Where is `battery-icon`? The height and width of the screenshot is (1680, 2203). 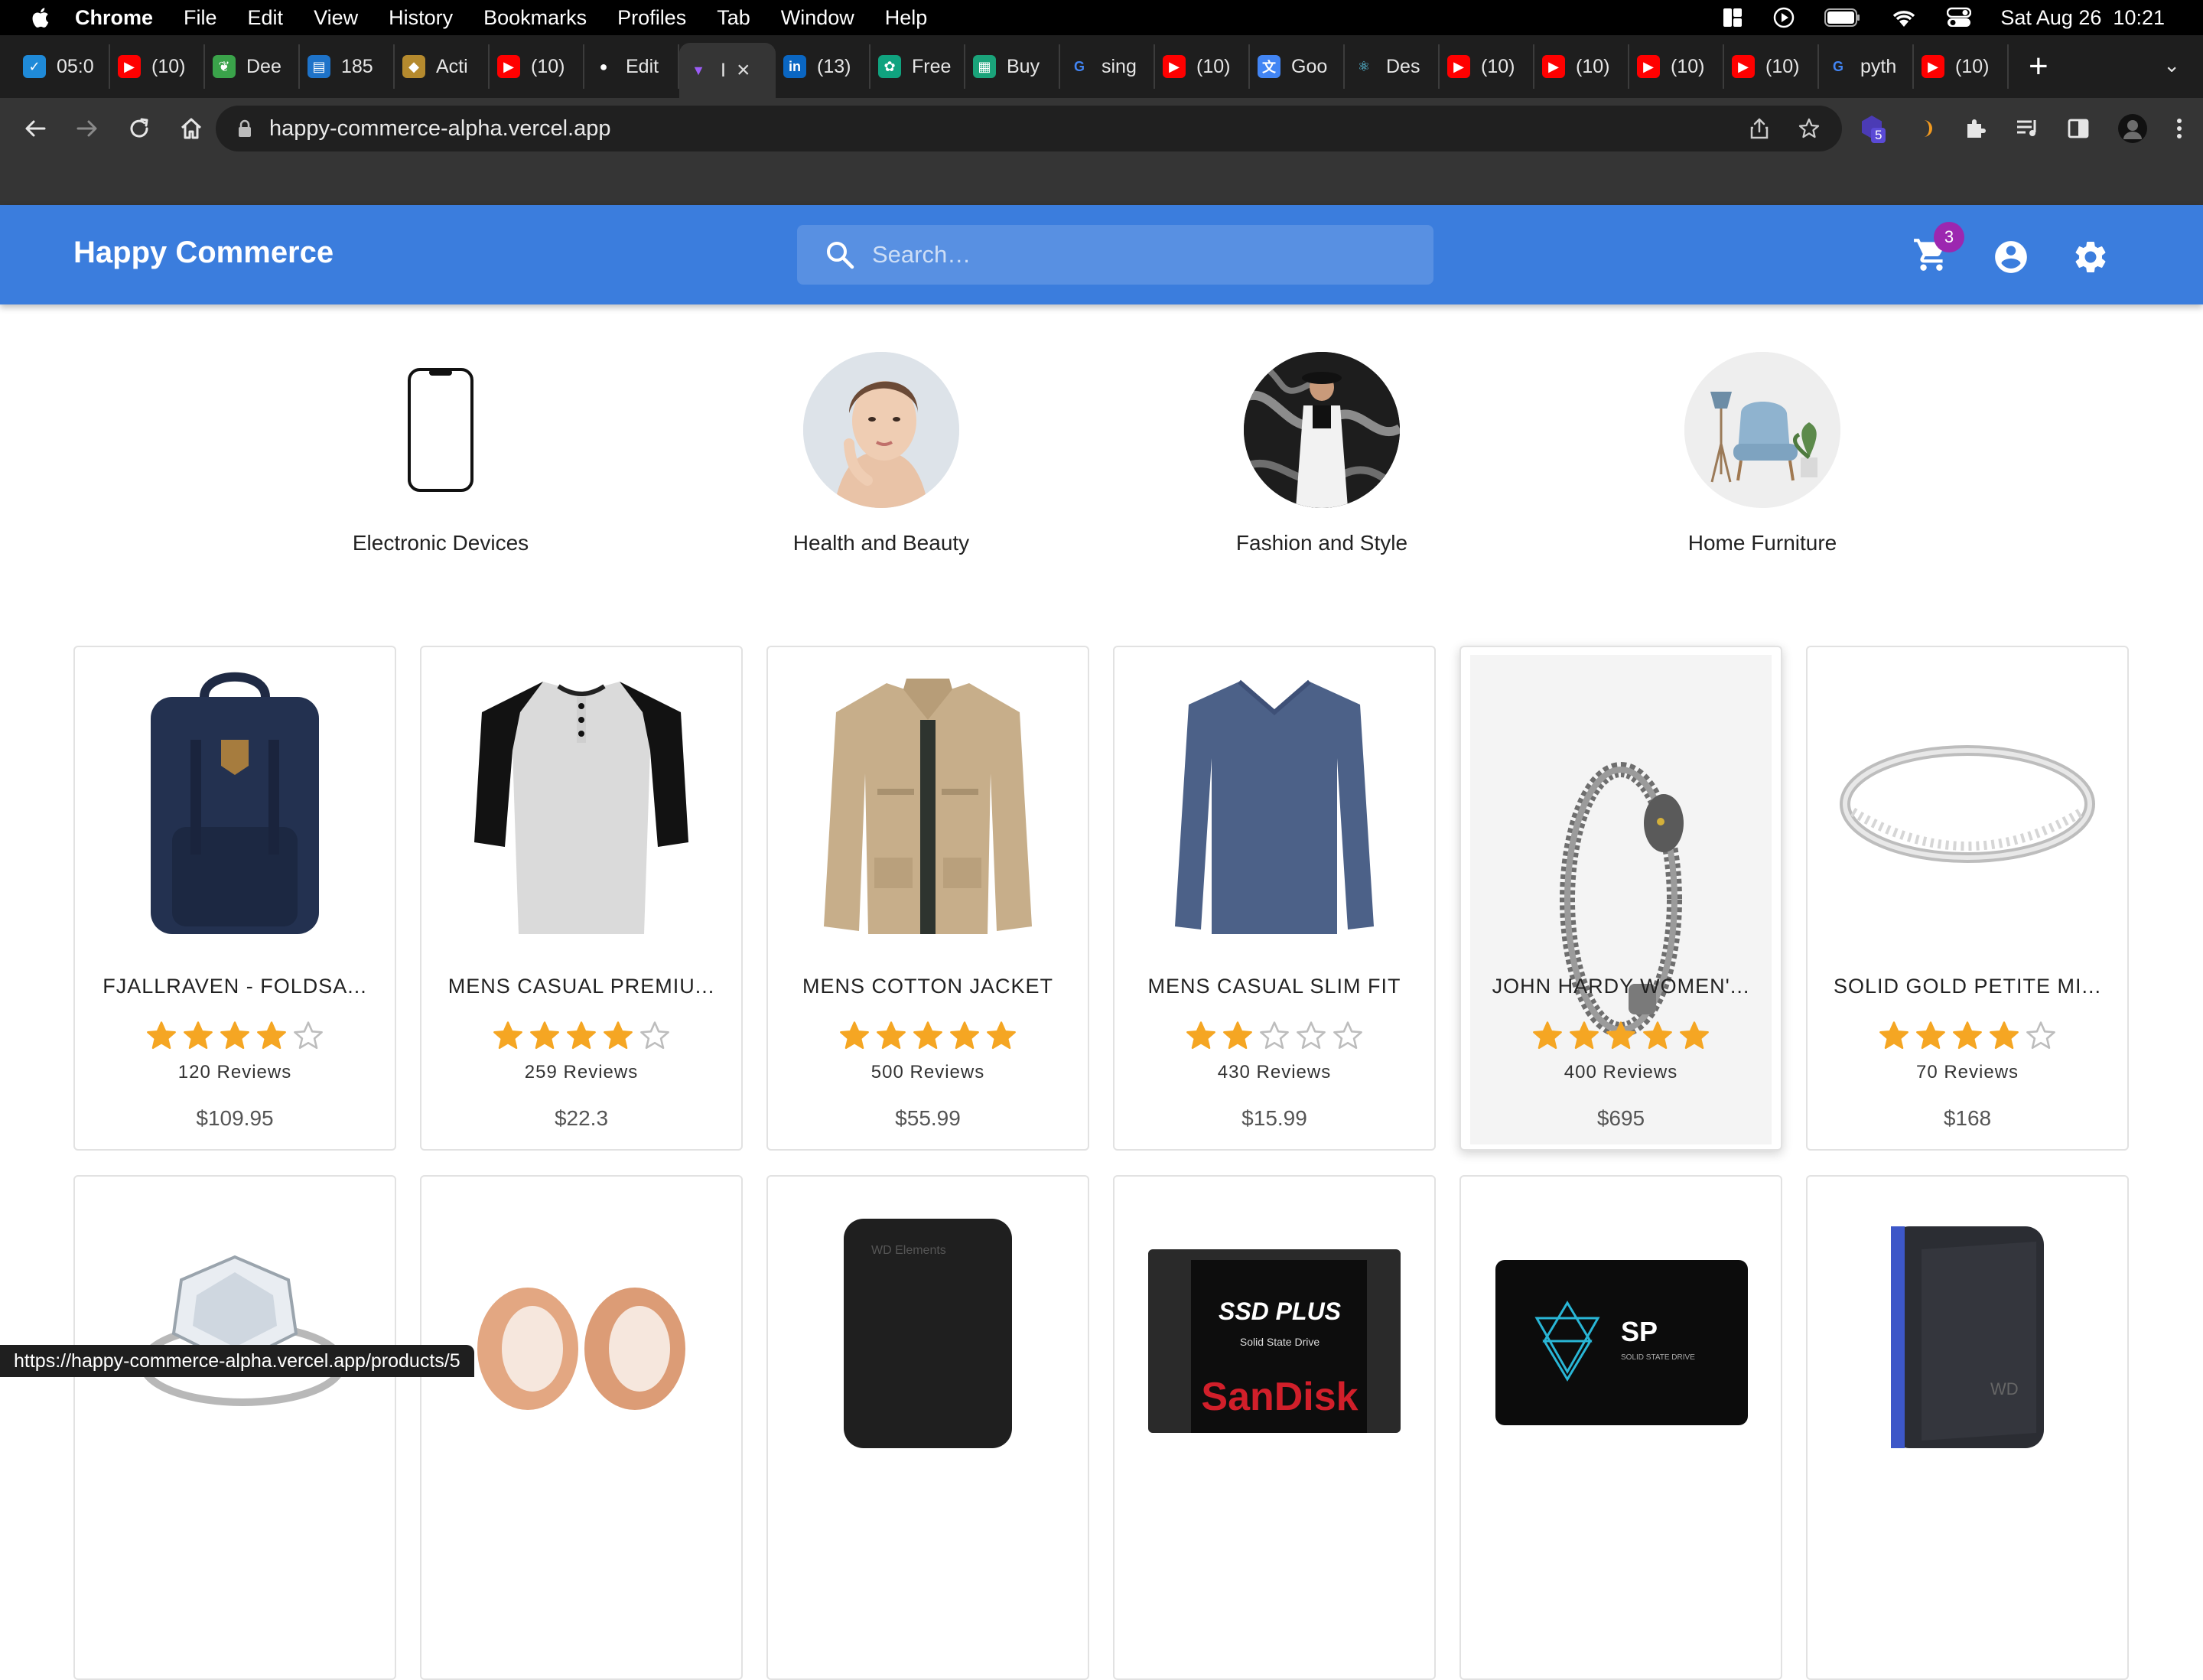 battery-icon is located at coordinates (1842, 18).